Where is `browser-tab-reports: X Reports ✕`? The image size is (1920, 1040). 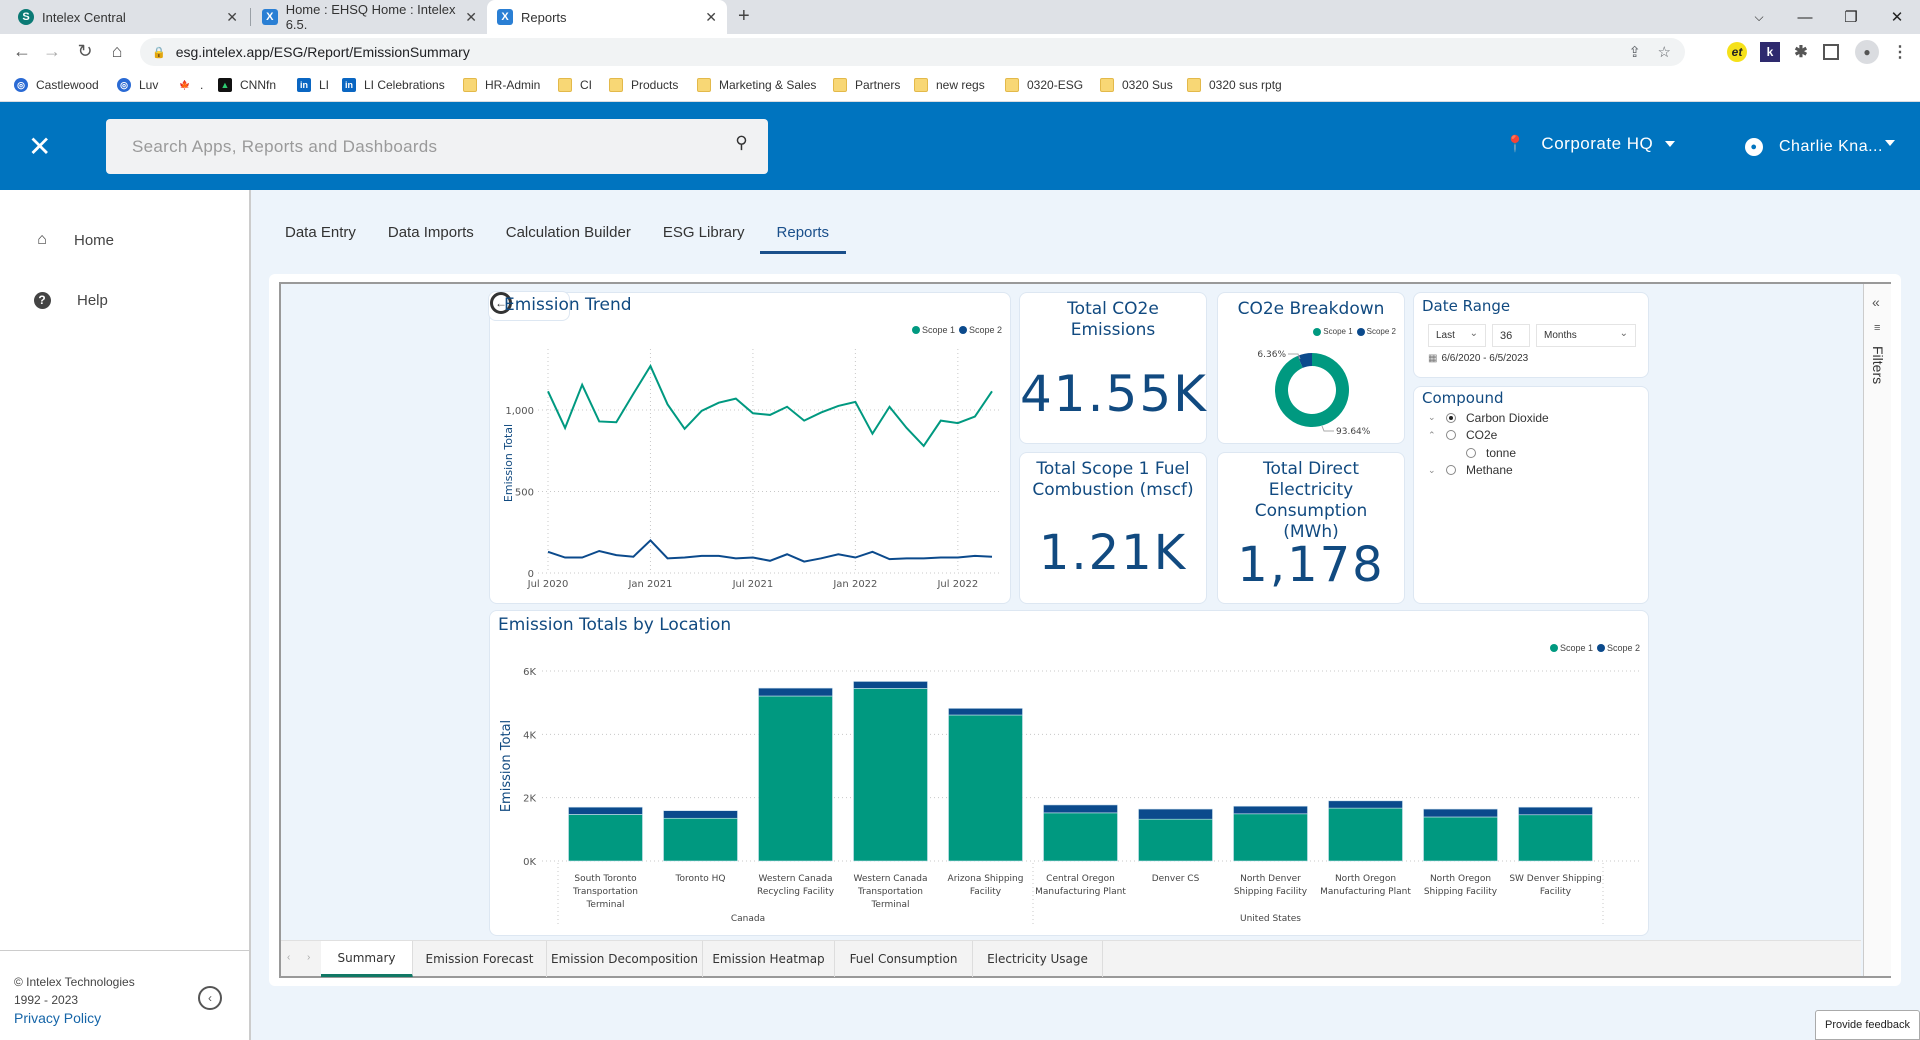 browser-tab-reports: X Reports ✕ is located at coordinates (607, 17).